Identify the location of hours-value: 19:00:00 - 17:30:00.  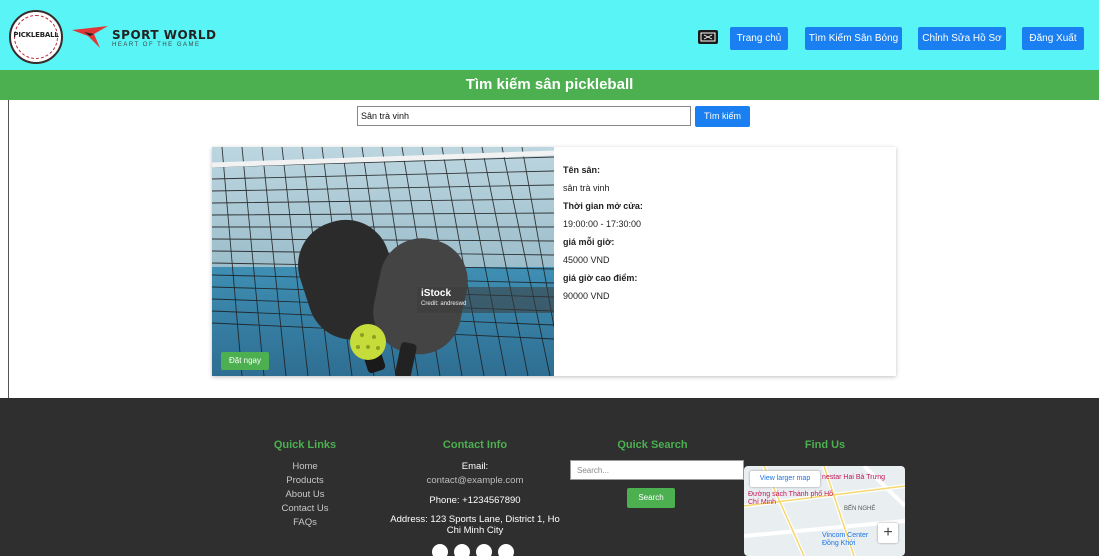
(602, 224).